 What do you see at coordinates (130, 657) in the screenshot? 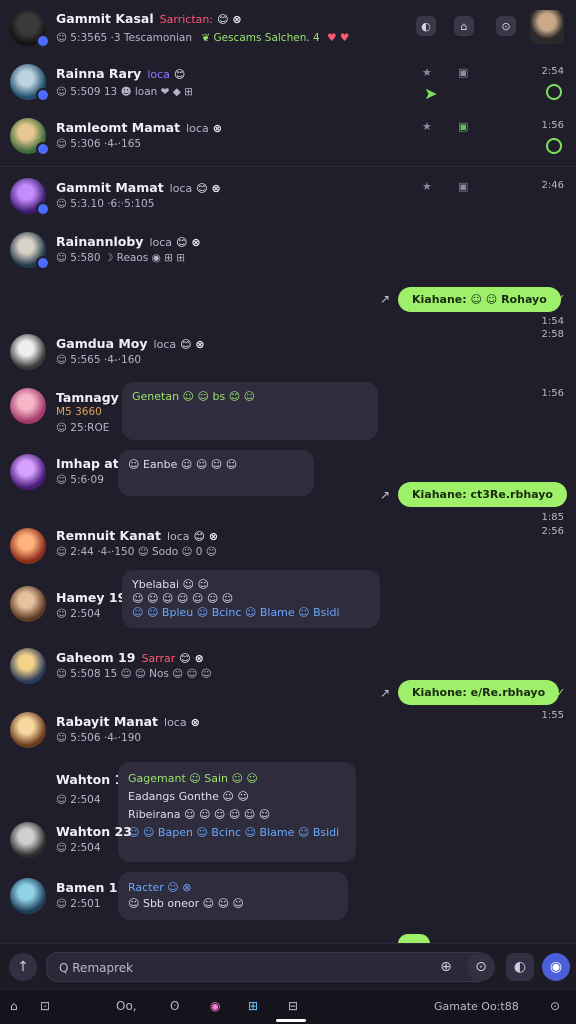
I see `contact-name: Gaheom 19 Sarrar 😊 ⊗` at bounding box center [130, 657].